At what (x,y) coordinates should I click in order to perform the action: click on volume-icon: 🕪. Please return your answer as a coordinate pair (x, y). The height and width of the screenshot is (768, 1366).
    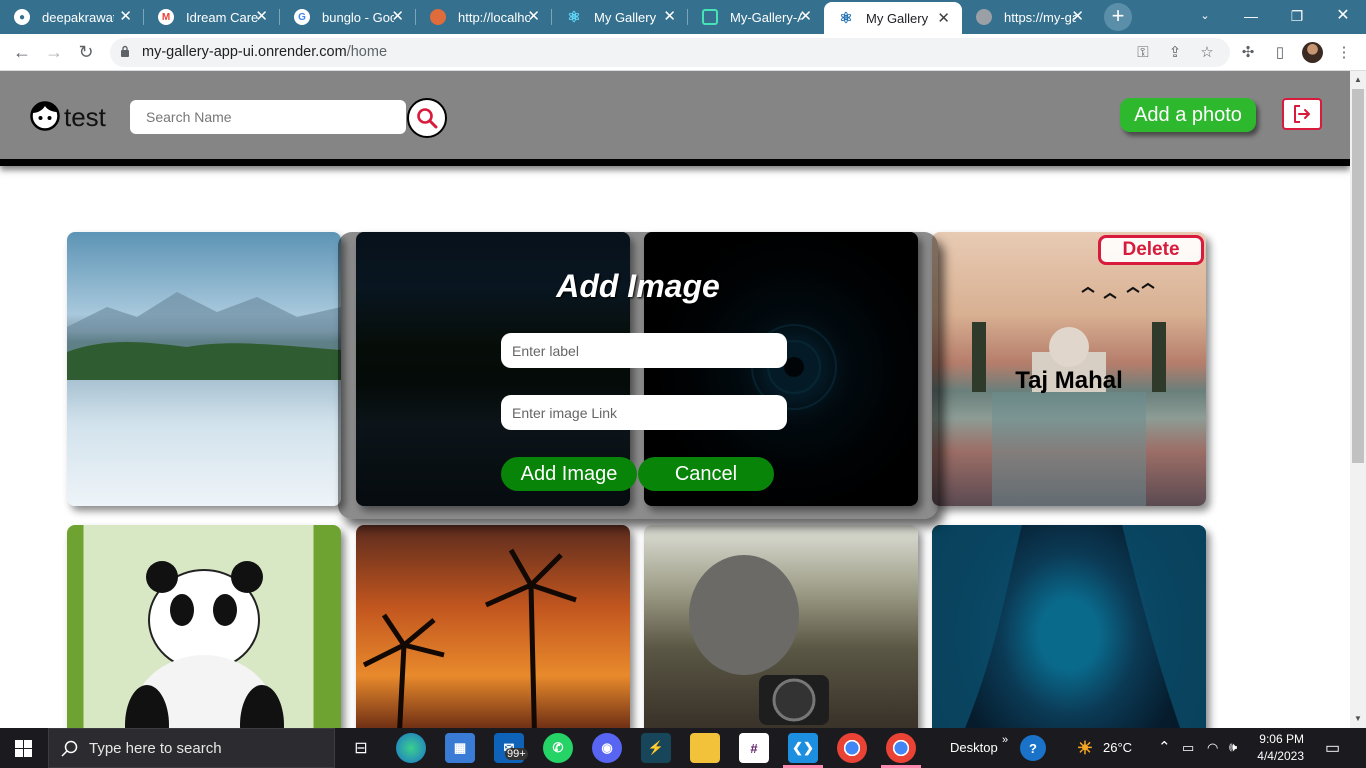
    Looking at the image, I should click on (1233, 747).